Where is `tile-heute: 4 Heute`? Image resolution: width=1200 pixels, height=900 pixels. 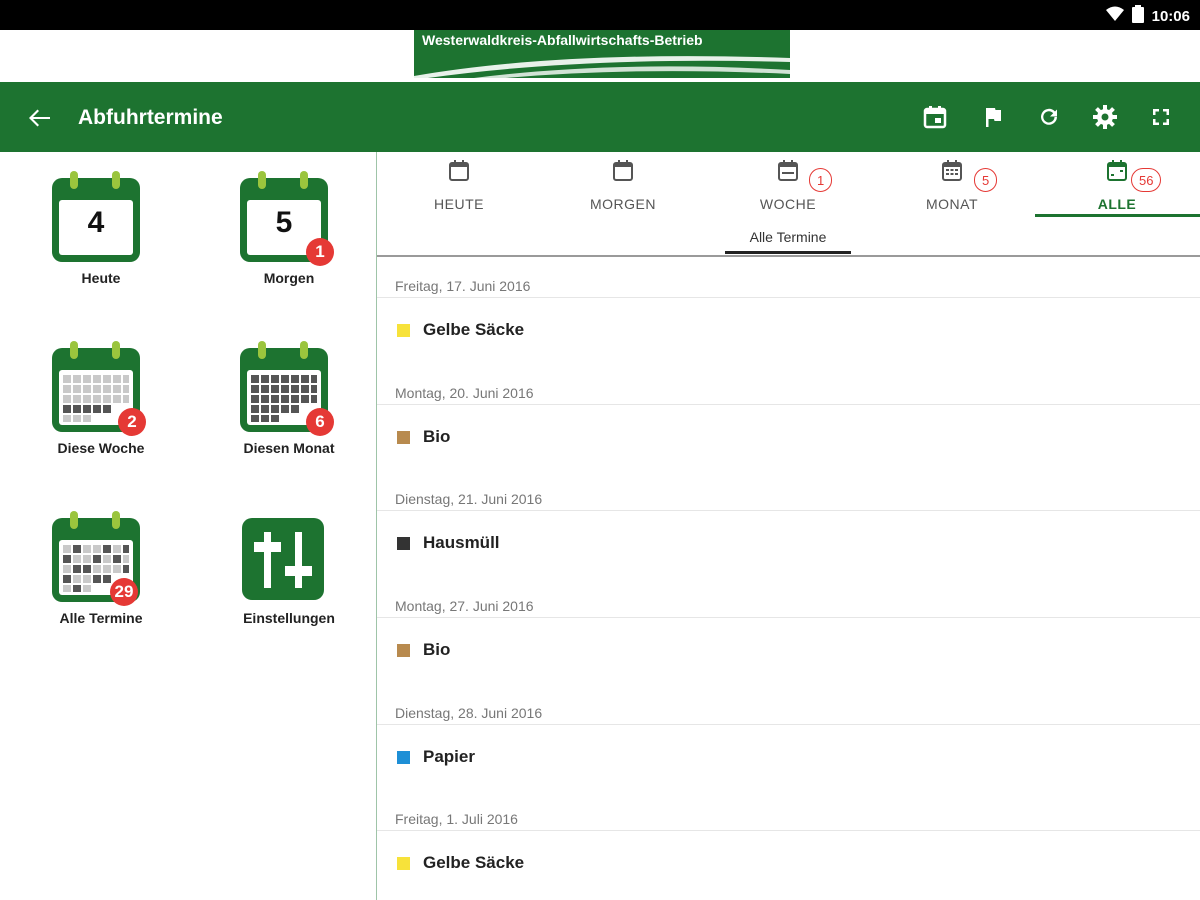
tile-heute: 4 Heute is located at coordinates (91, 227).